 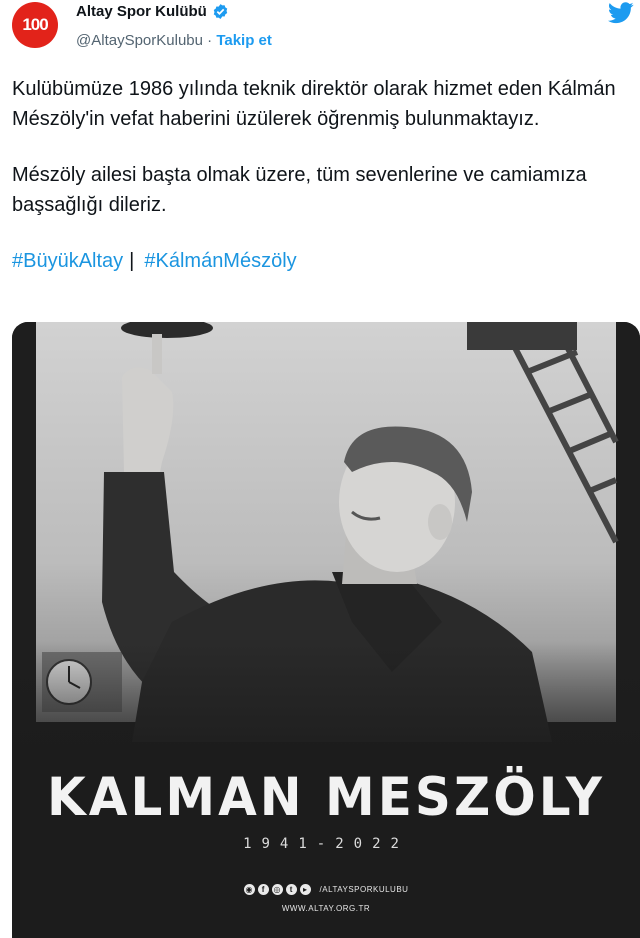 I want to click on account-avatar: 100, so click(x=35, y=25).